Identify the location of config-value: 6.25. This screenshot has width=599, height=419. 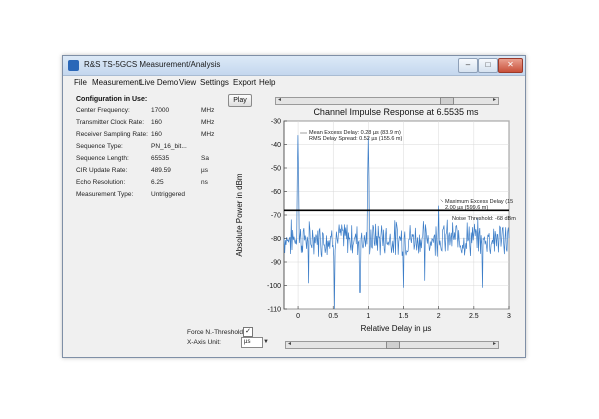
(157, 182).